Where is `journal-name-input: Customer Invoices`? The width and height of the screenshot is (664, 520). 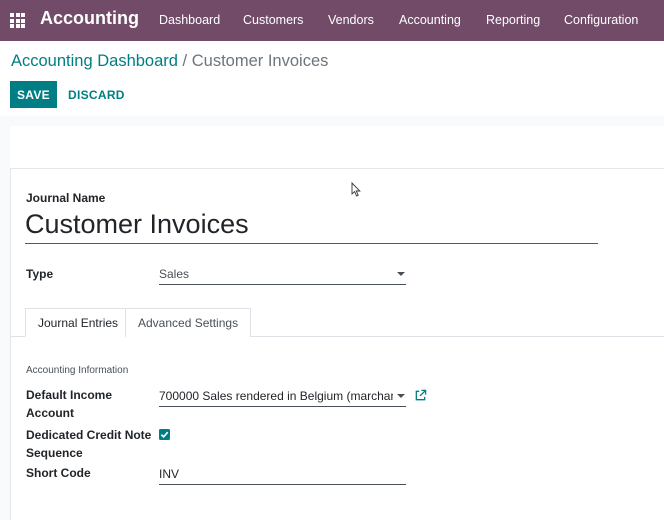 journal-name-input: Customer Invoices is located at coordinates (311, 224).